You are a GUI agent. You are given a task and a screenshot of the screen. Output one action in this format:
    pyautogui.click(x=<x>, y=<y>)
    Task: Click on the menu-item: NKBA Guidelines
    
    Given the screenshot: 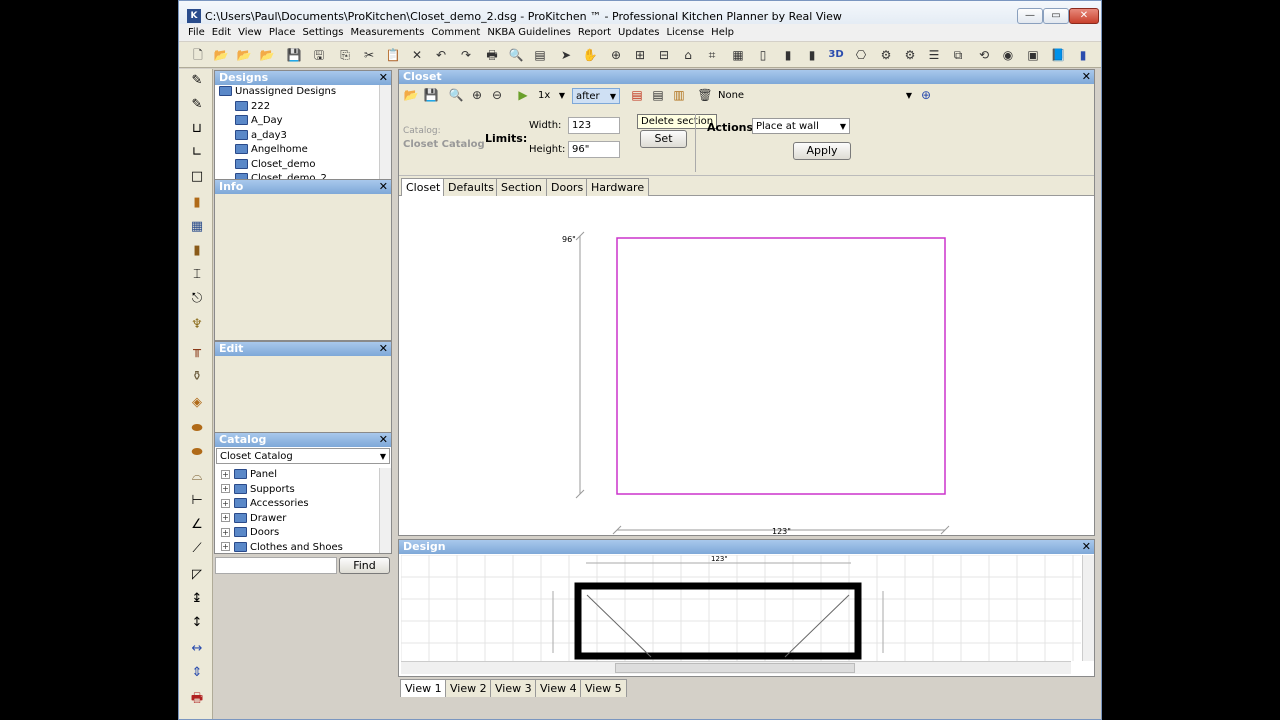 What is the action you would take?
    pyautogui.click(x=529, y=32)
    